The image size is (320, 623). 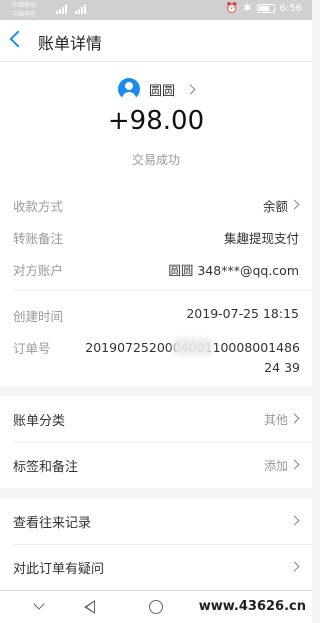 I want to click on transaction-status: 交易成功, so click(x=155, y=160).